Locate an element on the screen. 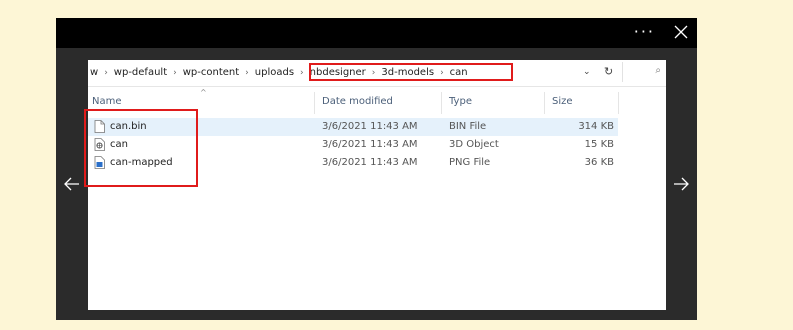 The width and height of the screenshot is (793, 330). column-date-modified: Date modified is located at coordinates (357, 101).